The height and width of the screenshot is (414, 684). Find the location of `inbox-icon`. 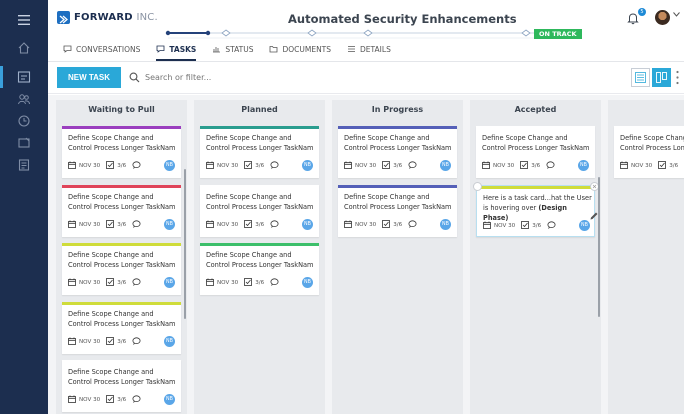

inbox-icon is located at coordinates (24, 143).